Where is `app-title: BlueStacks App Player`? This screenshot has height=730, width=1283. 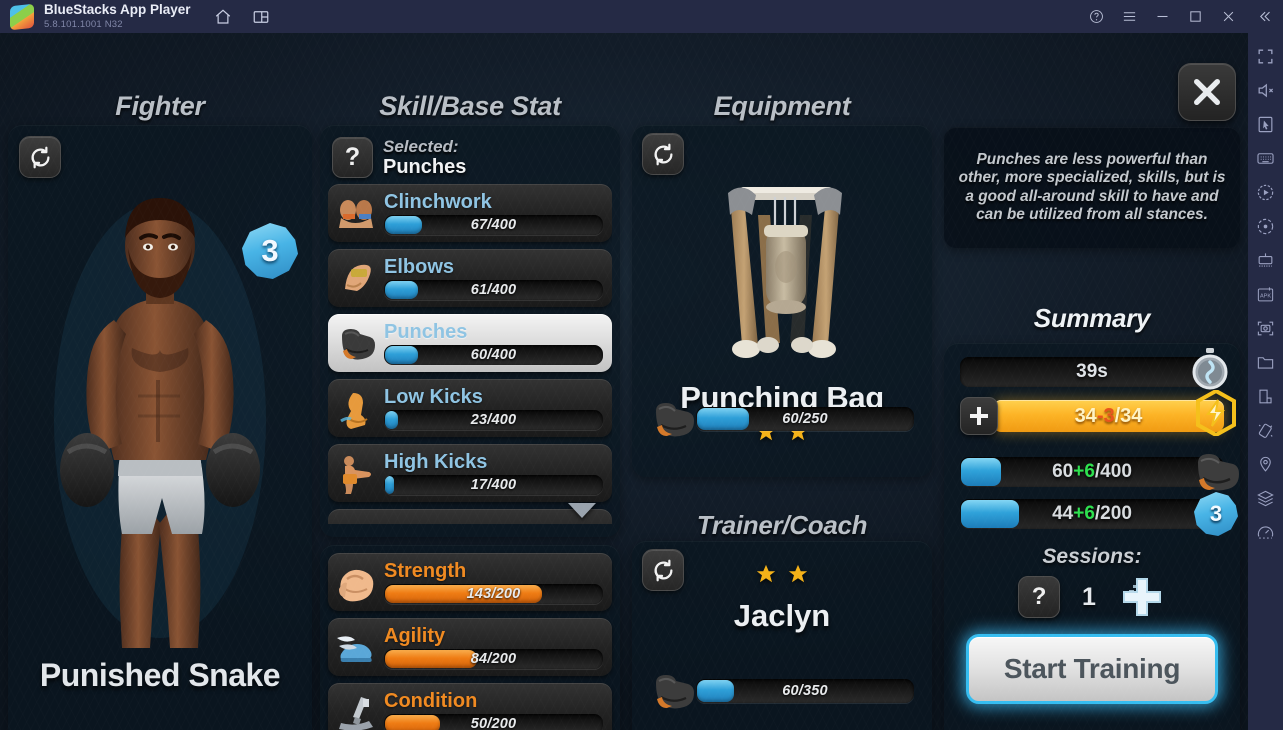
app-title: BlueStacks App Player is located at coordinates (117, 10).